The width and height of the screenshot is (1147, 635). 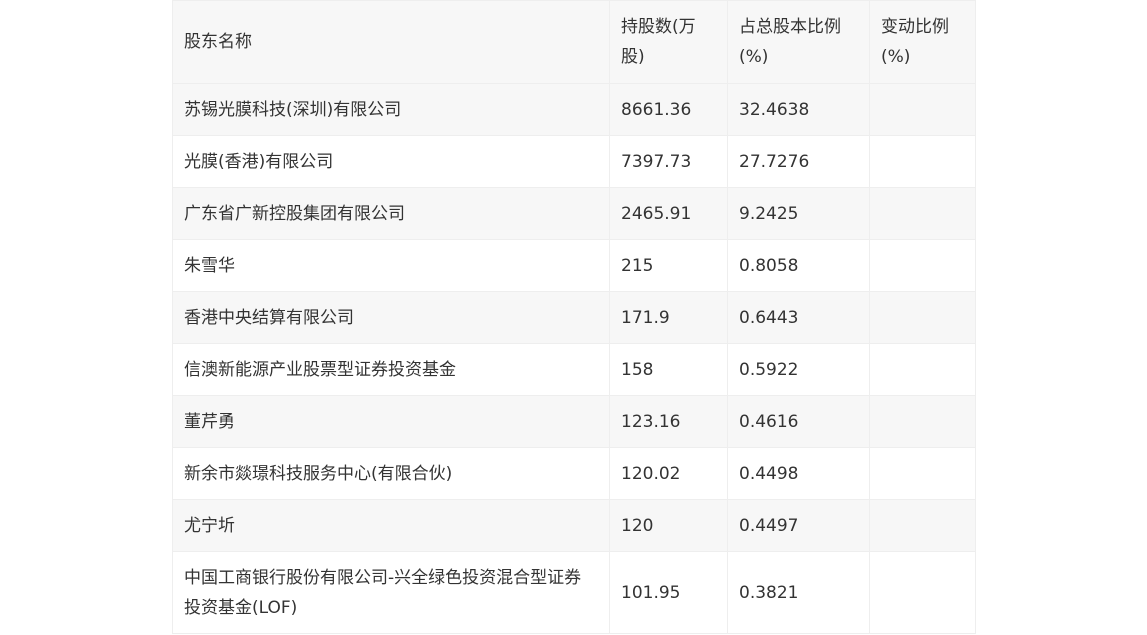 What do you see at coordinates (668, 369) in the screenshot?
I see `cell-shares: 158` at bounding box center [668, 369].